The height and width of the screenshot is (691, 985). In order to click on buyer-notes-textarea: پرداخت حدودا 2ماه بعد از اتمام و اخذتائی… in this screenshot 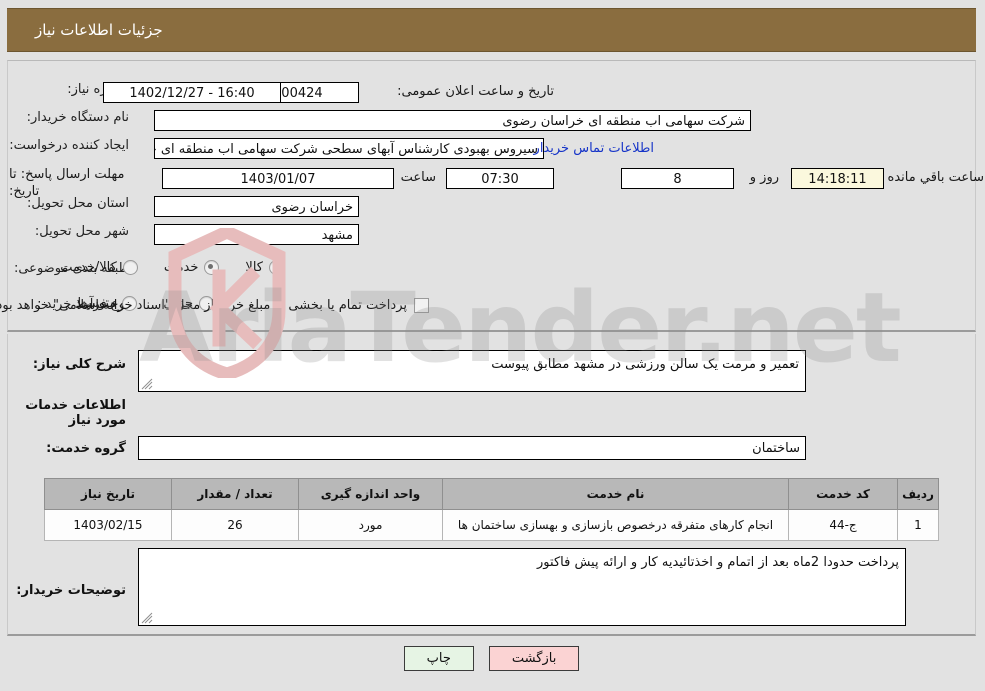, I will do `click(523, 587)`.